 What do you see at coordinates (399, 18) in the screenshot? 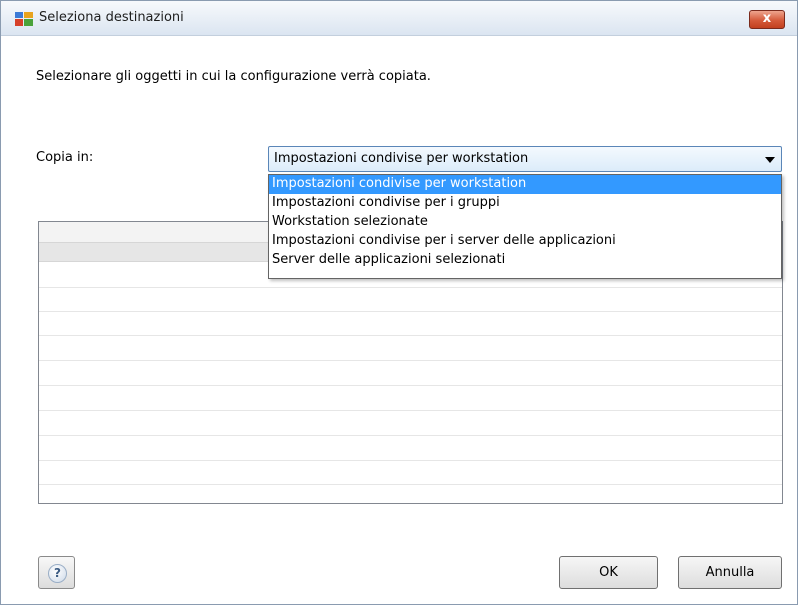
I see `title-bar: Seleziona destinazioni x` at bounding box center [399, 18].